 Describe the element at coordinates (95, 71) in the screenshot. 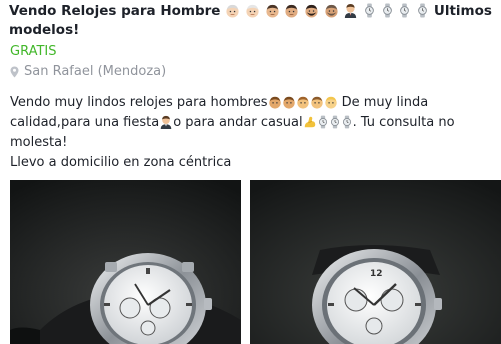

I see `location-text: San Rafael (Mendoza)` at that location.